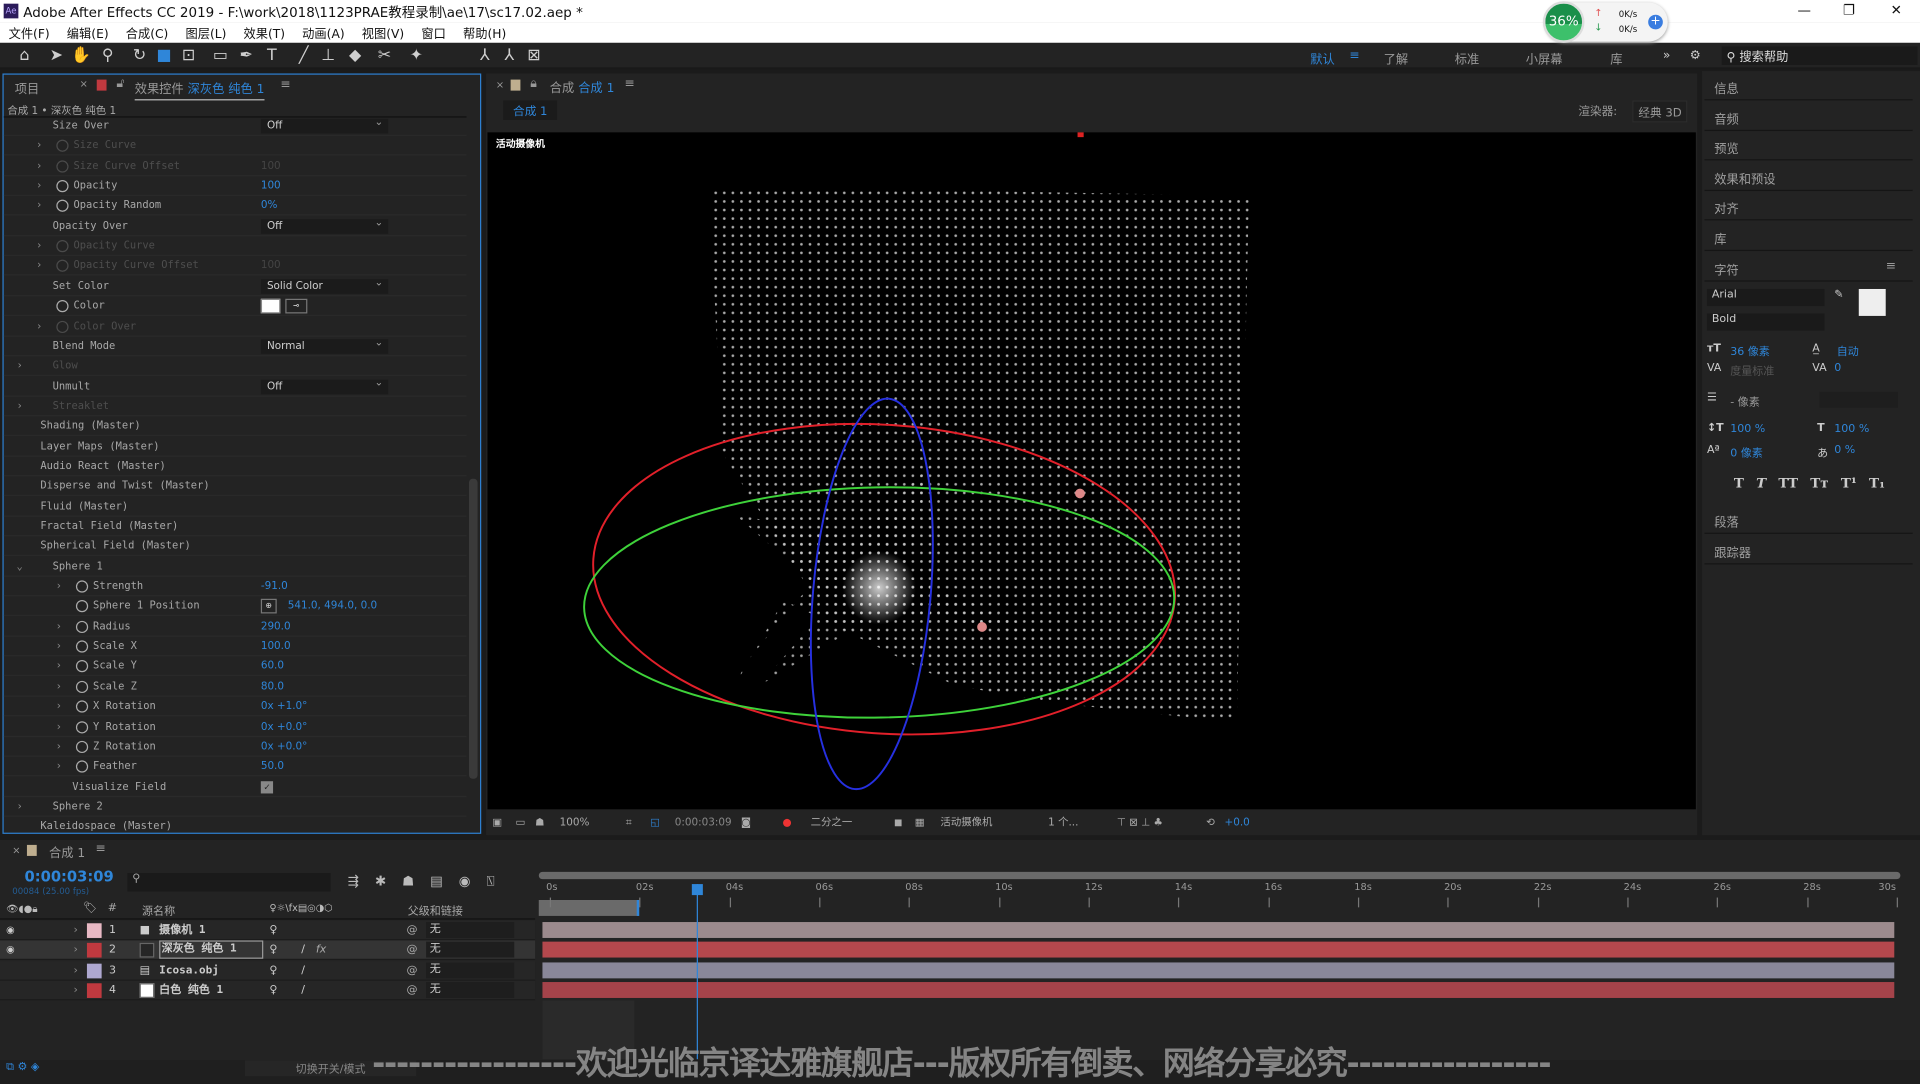 The width and height of the screenshot is (1920, 1084). Describe the element at coordinates (284, 707) in the screenshot. I see `property-value: 0x +1.0°` at that location.